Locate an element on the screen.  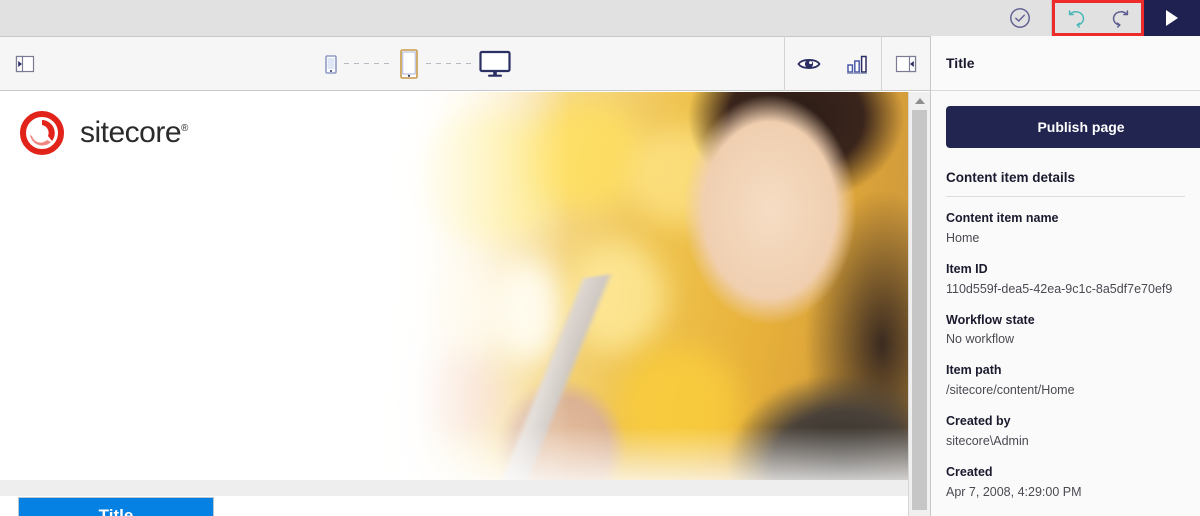
publish-page-button: Publish page is located at coordinates (1073, 127).